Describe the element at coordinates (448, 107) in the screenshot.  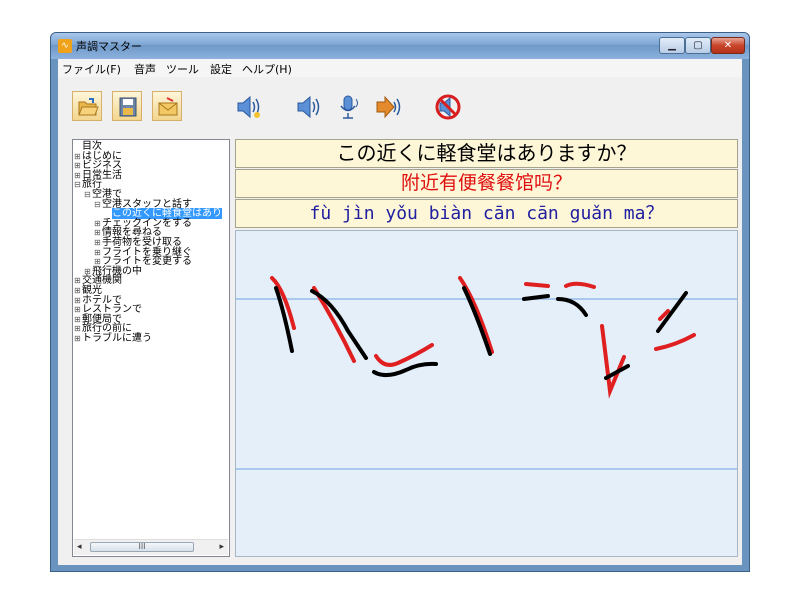
I see `stop-icon` at that location.